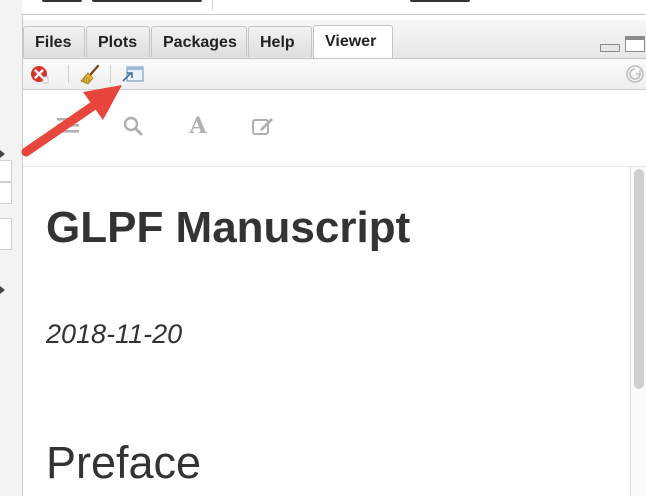 The image size is (646, 496). What do you see at coordinates (118, 41) in the screenshot?
I see `tab-plots: Plots` at bounding box center [118, 41].